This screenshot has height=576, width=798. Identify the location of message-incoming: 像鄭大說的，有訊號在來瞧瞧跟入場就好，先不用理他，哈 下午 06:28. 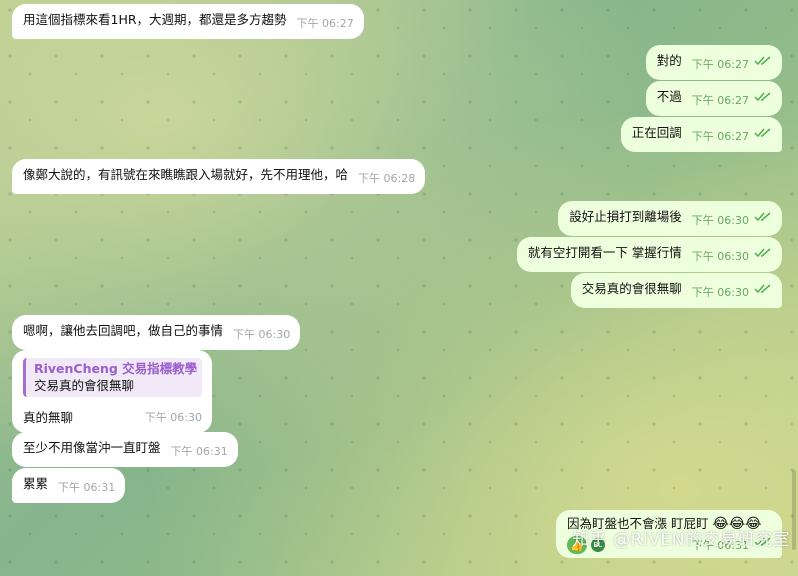
(219, 176).